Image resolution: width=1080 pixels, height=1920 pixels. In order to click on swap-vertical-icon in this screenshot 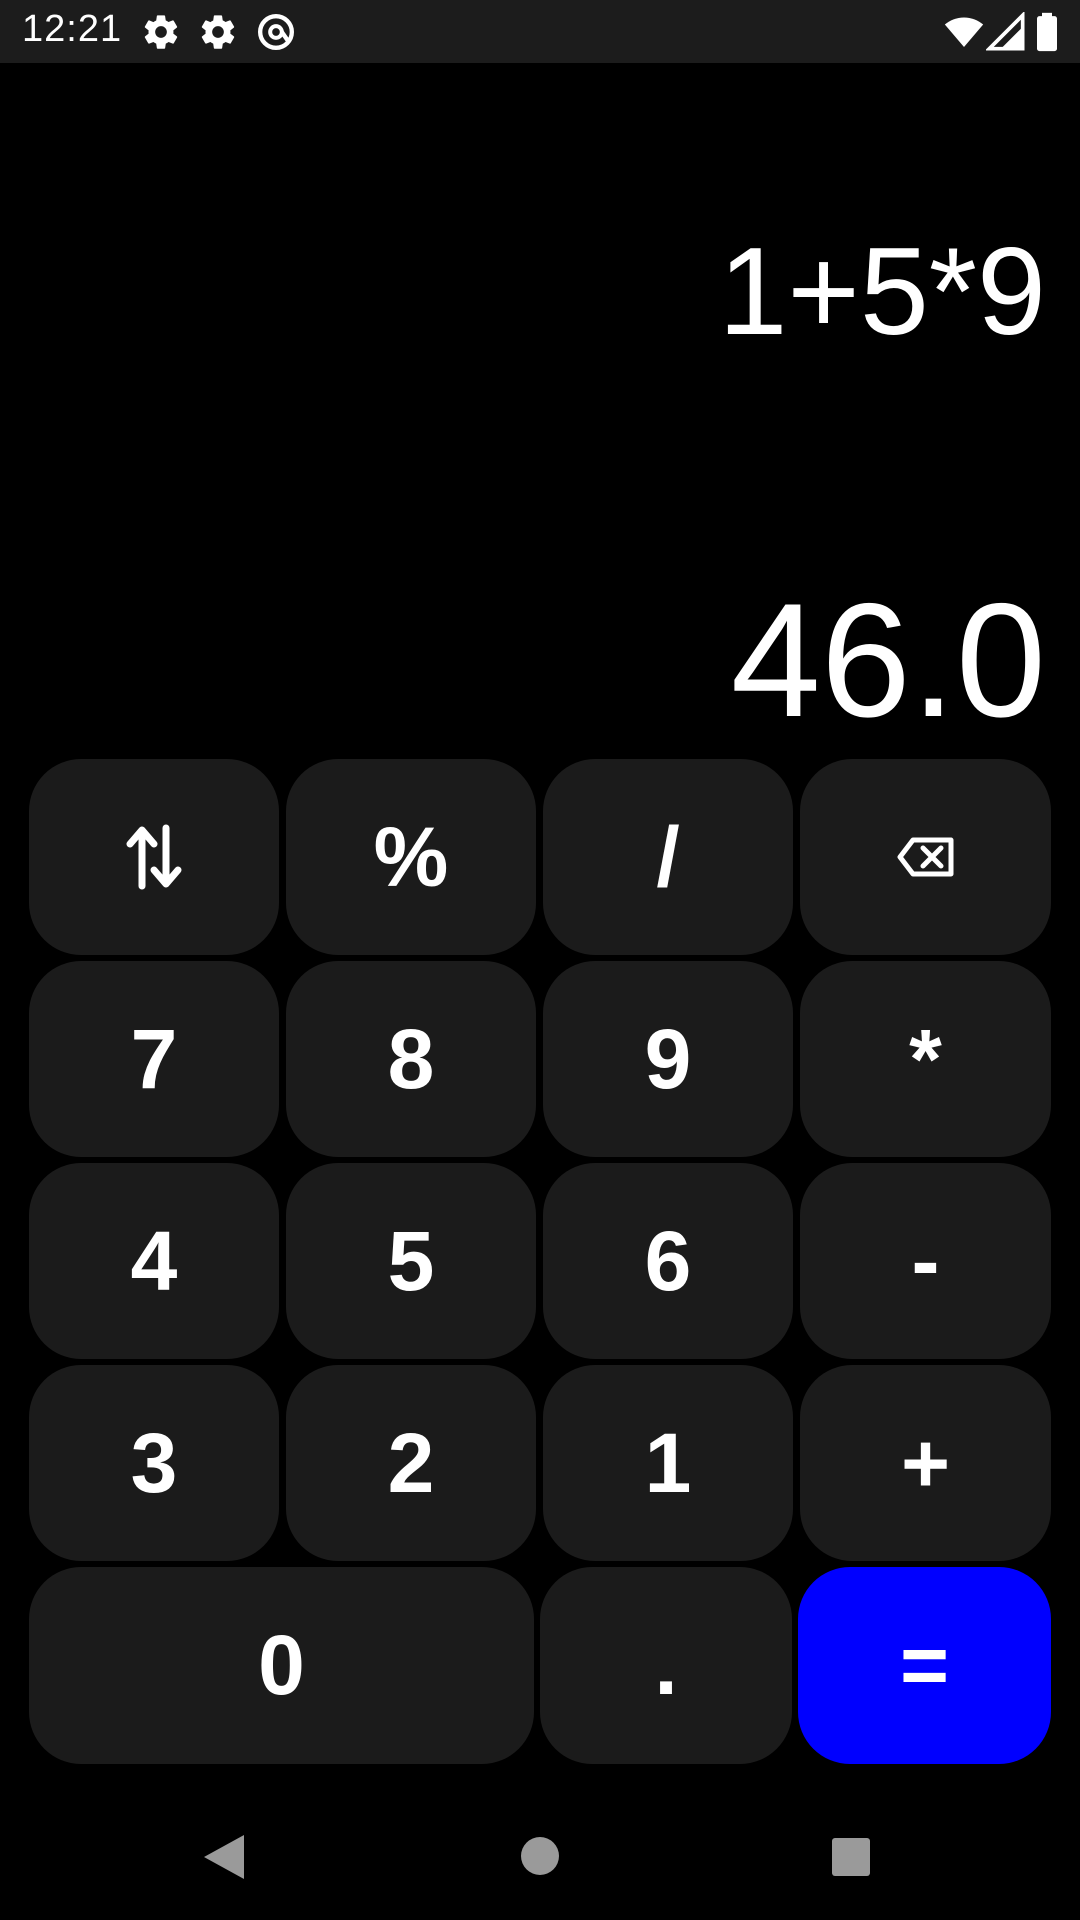, I will do `click(154, 857)`.